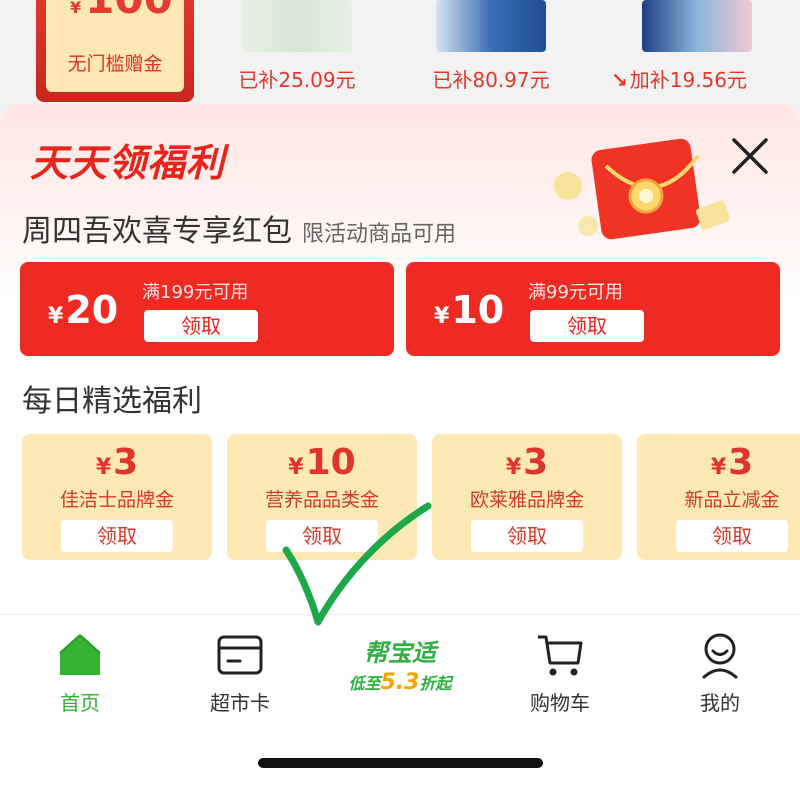 The width and height of the screenshot is (800, 785). What do you see at coordinates (720, 703) in the screenshot?
I see `nav-label: 我的` at bounding box center [720, 703].